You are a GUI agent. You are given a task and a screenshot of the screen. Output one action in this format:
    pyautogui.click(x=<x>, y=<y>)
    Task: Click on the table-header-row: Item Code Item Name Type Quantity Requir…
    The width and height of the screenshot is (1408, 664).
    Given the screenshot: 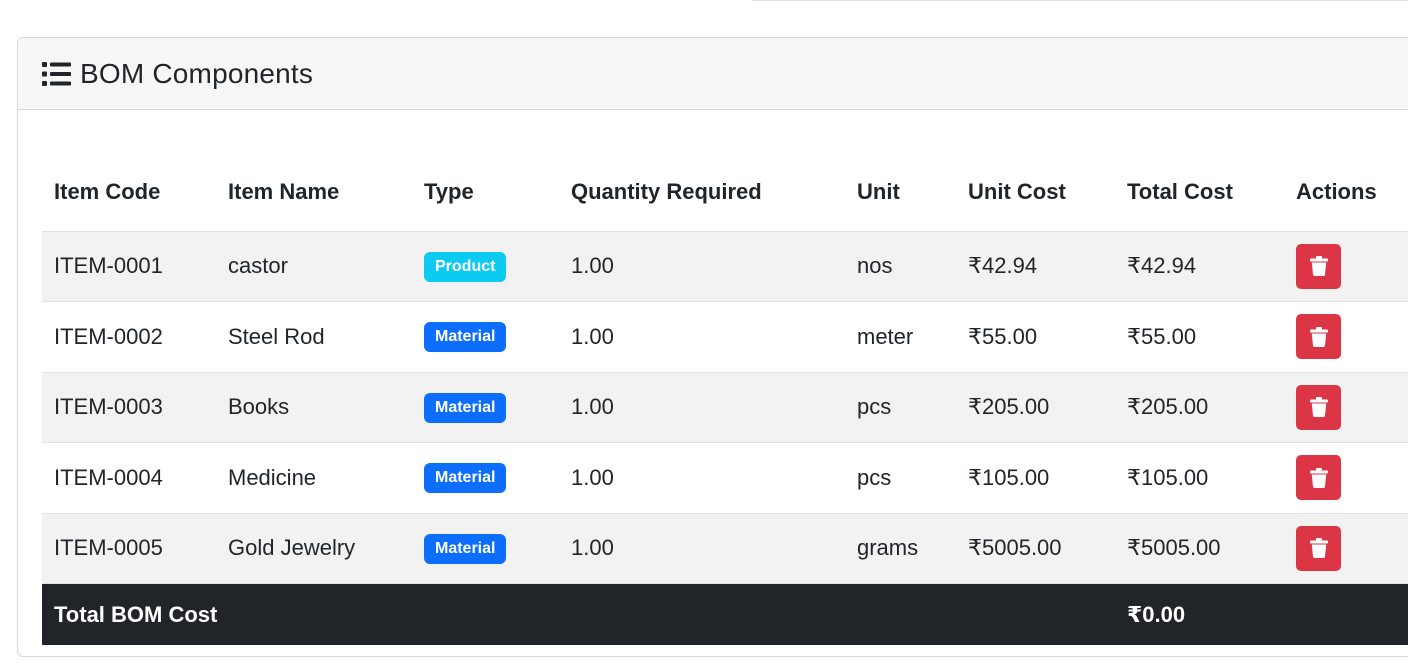 What is the action you would take?
    pyautogui.click(x=725, y=189)
    